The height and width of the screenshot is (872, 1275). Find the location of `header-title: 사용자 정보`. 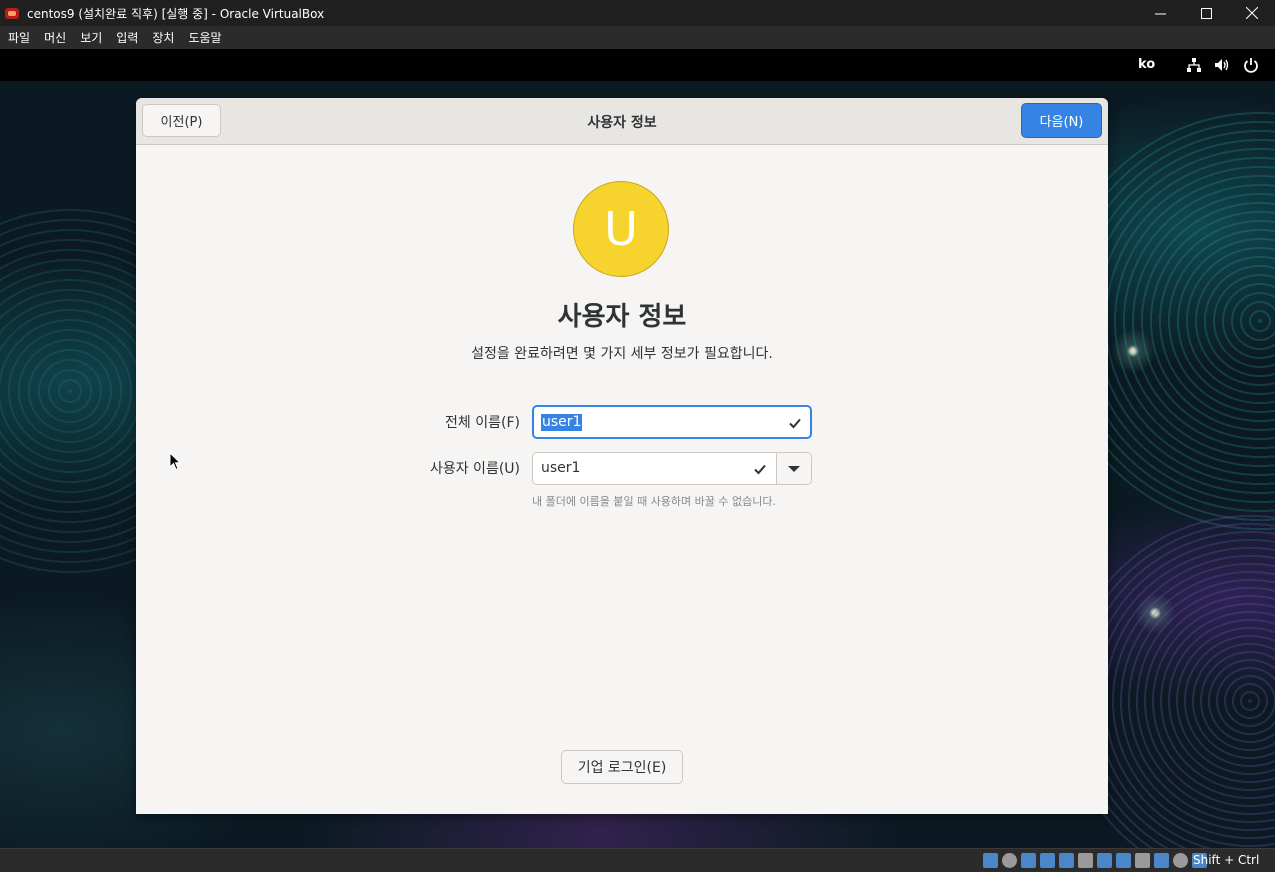

header-title: 사용자 정보 is located at coordinates (622, 123).